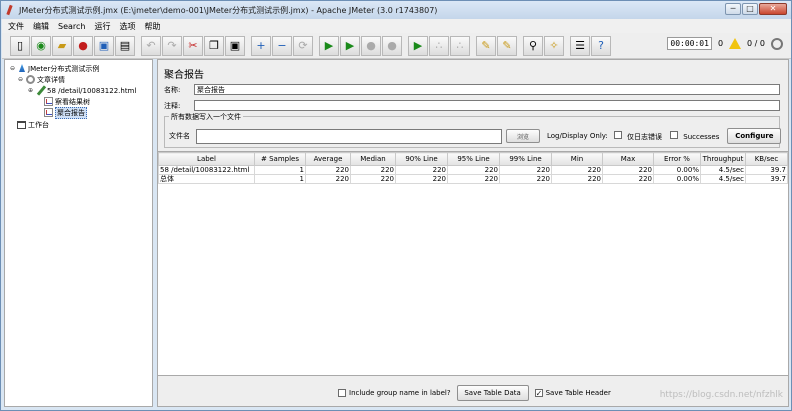 The image size is (792, 411). What do you see at coordinates (20, 45) in the screenshot?
I see `new-icon: ▯` at bounding box center [20, 45].